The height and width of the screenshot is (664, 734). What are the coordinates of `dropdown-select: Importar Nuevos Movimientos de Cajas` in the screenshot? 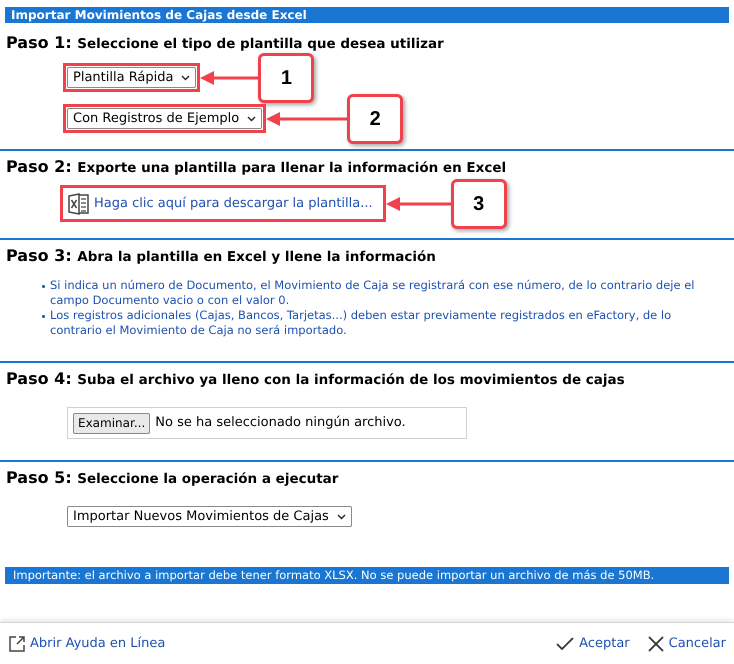 It's located at (209, 516).